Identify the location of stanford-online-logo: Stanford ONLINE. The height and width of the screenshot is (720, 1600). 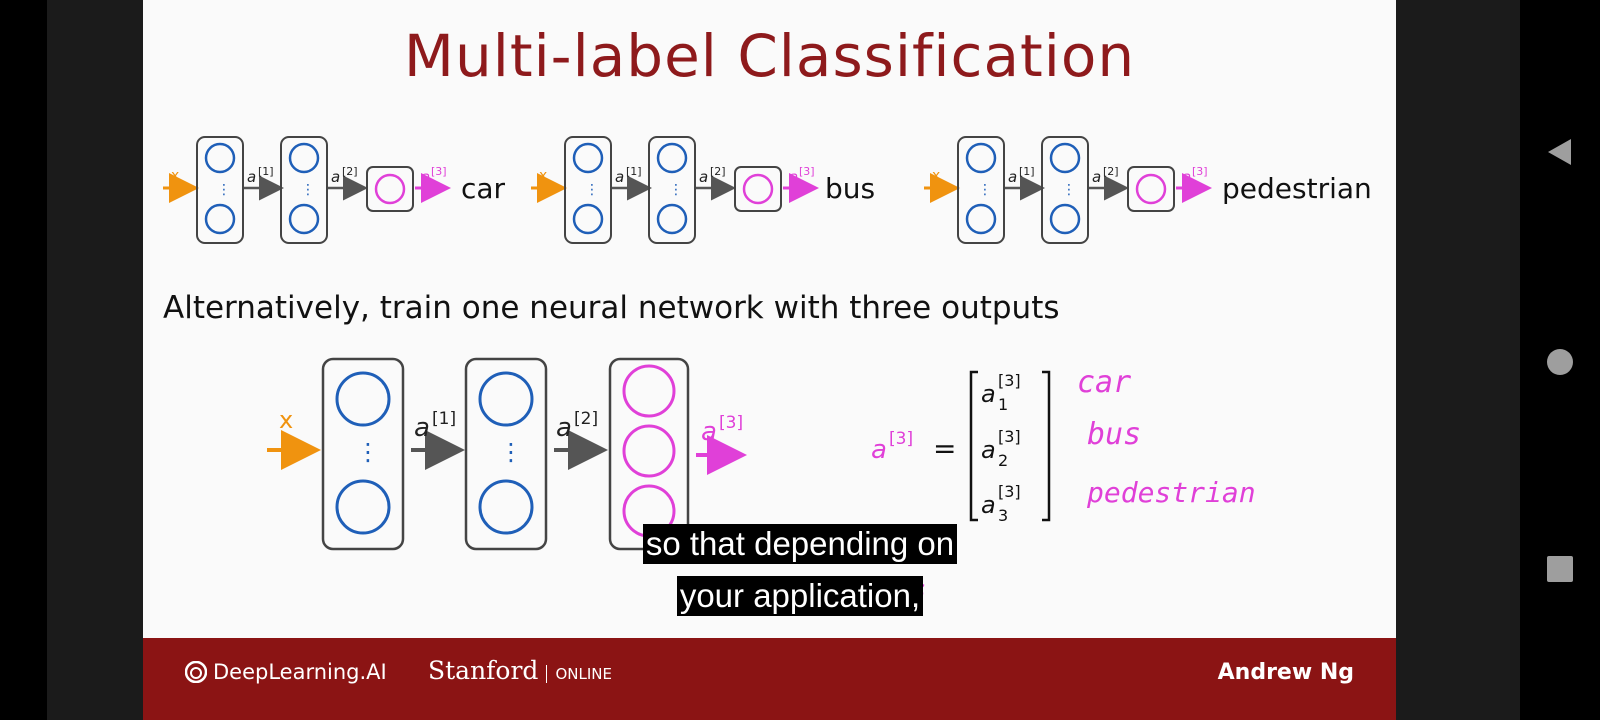
(520, 670).